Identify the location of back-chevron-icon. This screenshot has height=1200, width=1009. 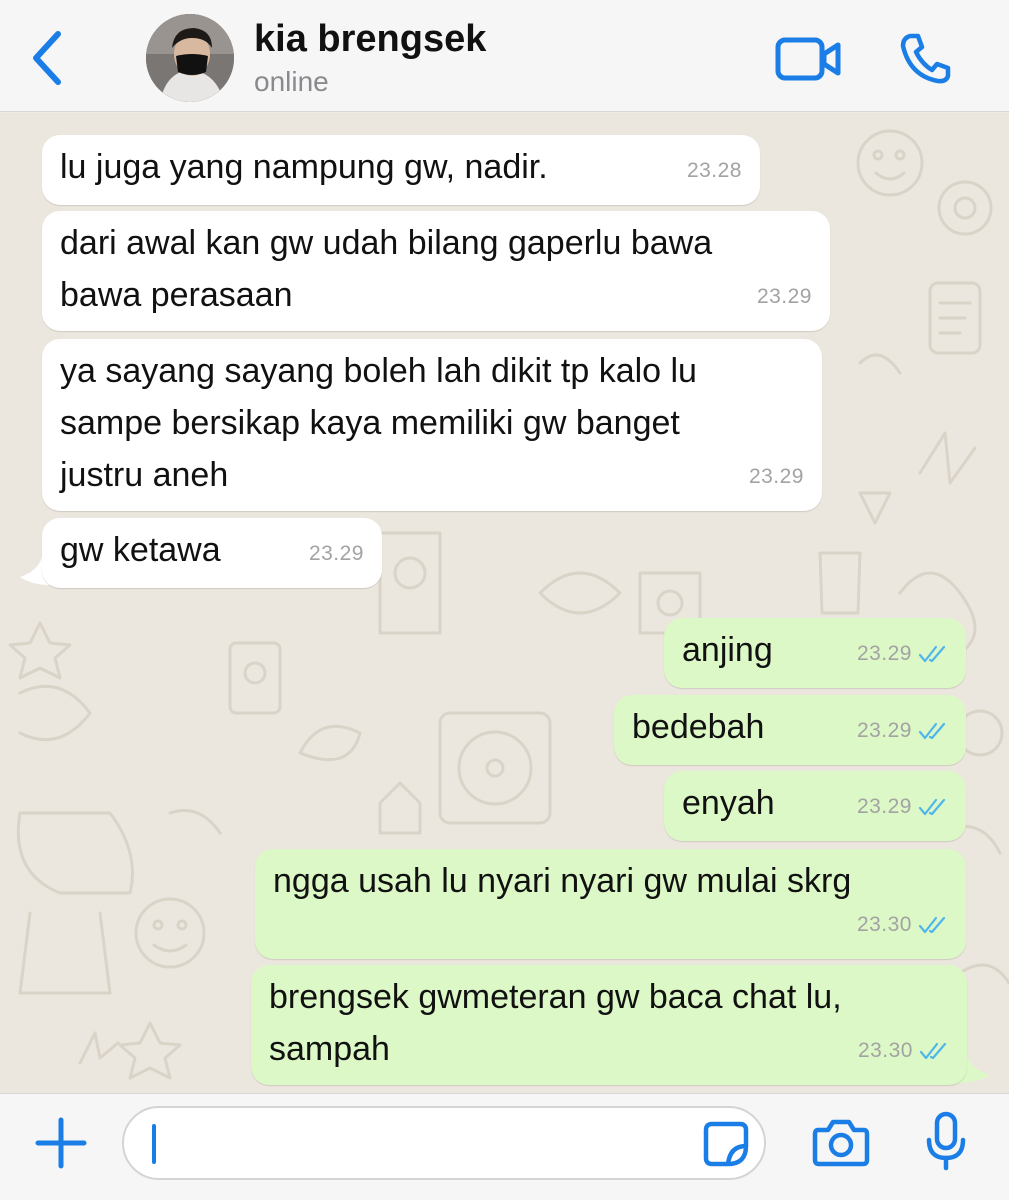
(47, 58).